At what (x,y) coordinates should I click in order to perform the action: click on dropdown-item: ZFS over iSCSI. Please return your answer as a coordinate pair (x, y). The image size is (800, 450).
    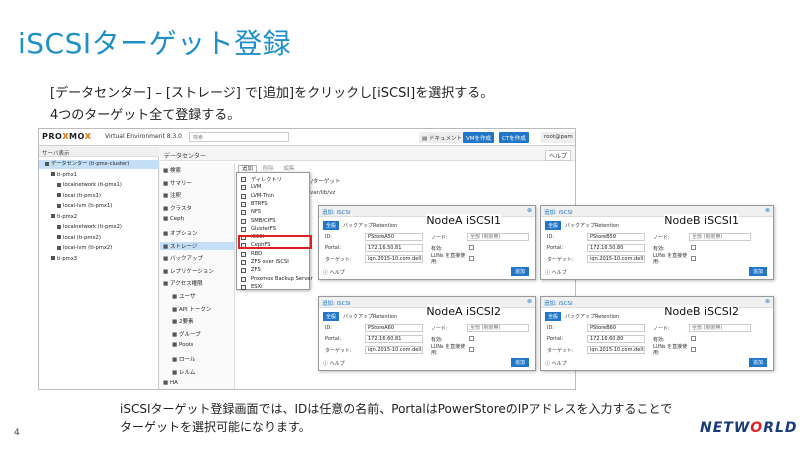
    Looking at the image, I should click on (270, 262).